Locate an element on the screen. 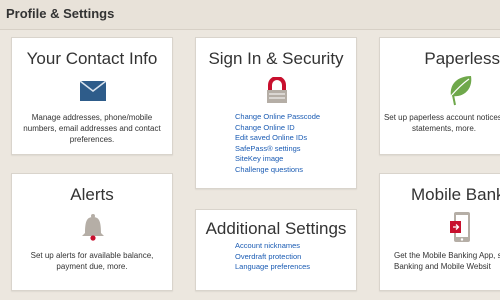  link-language-preferences: Language preferences is located at coordinates (272, 267).